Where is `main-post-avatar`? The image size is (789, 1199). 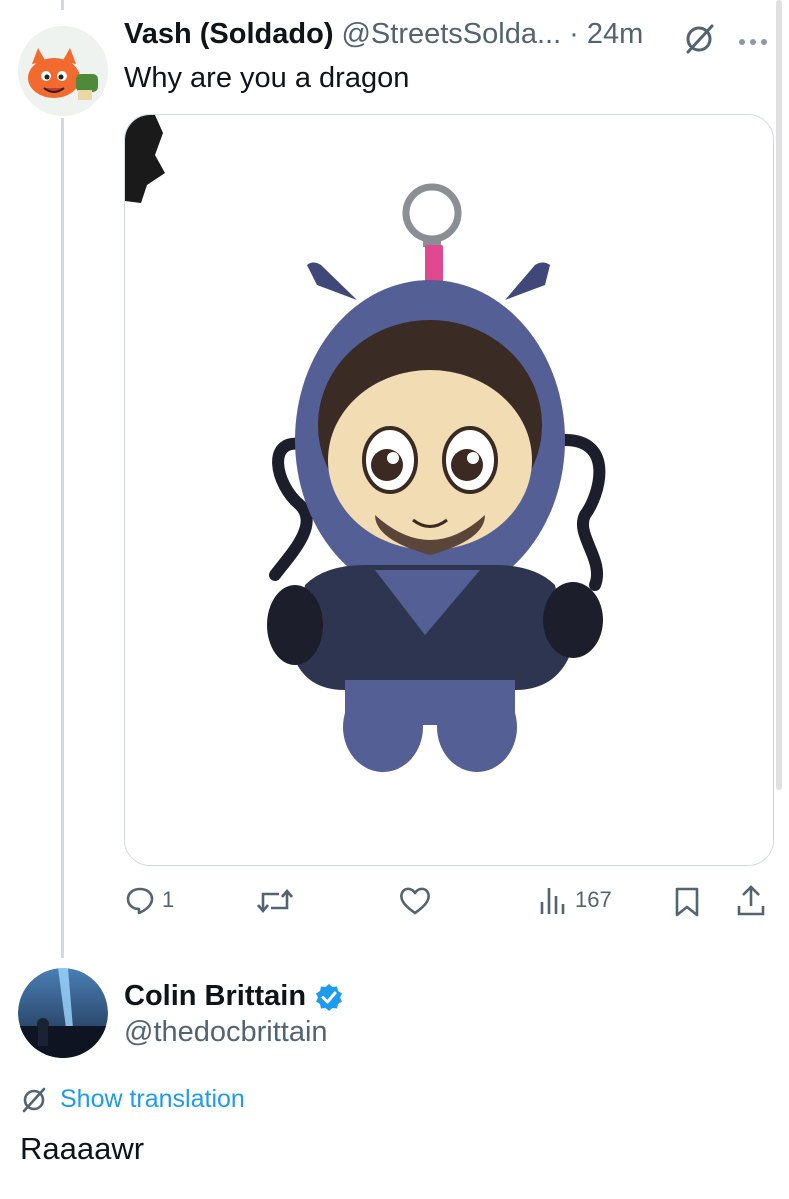
main-post-avatar is located at coordinates (63, 1013).